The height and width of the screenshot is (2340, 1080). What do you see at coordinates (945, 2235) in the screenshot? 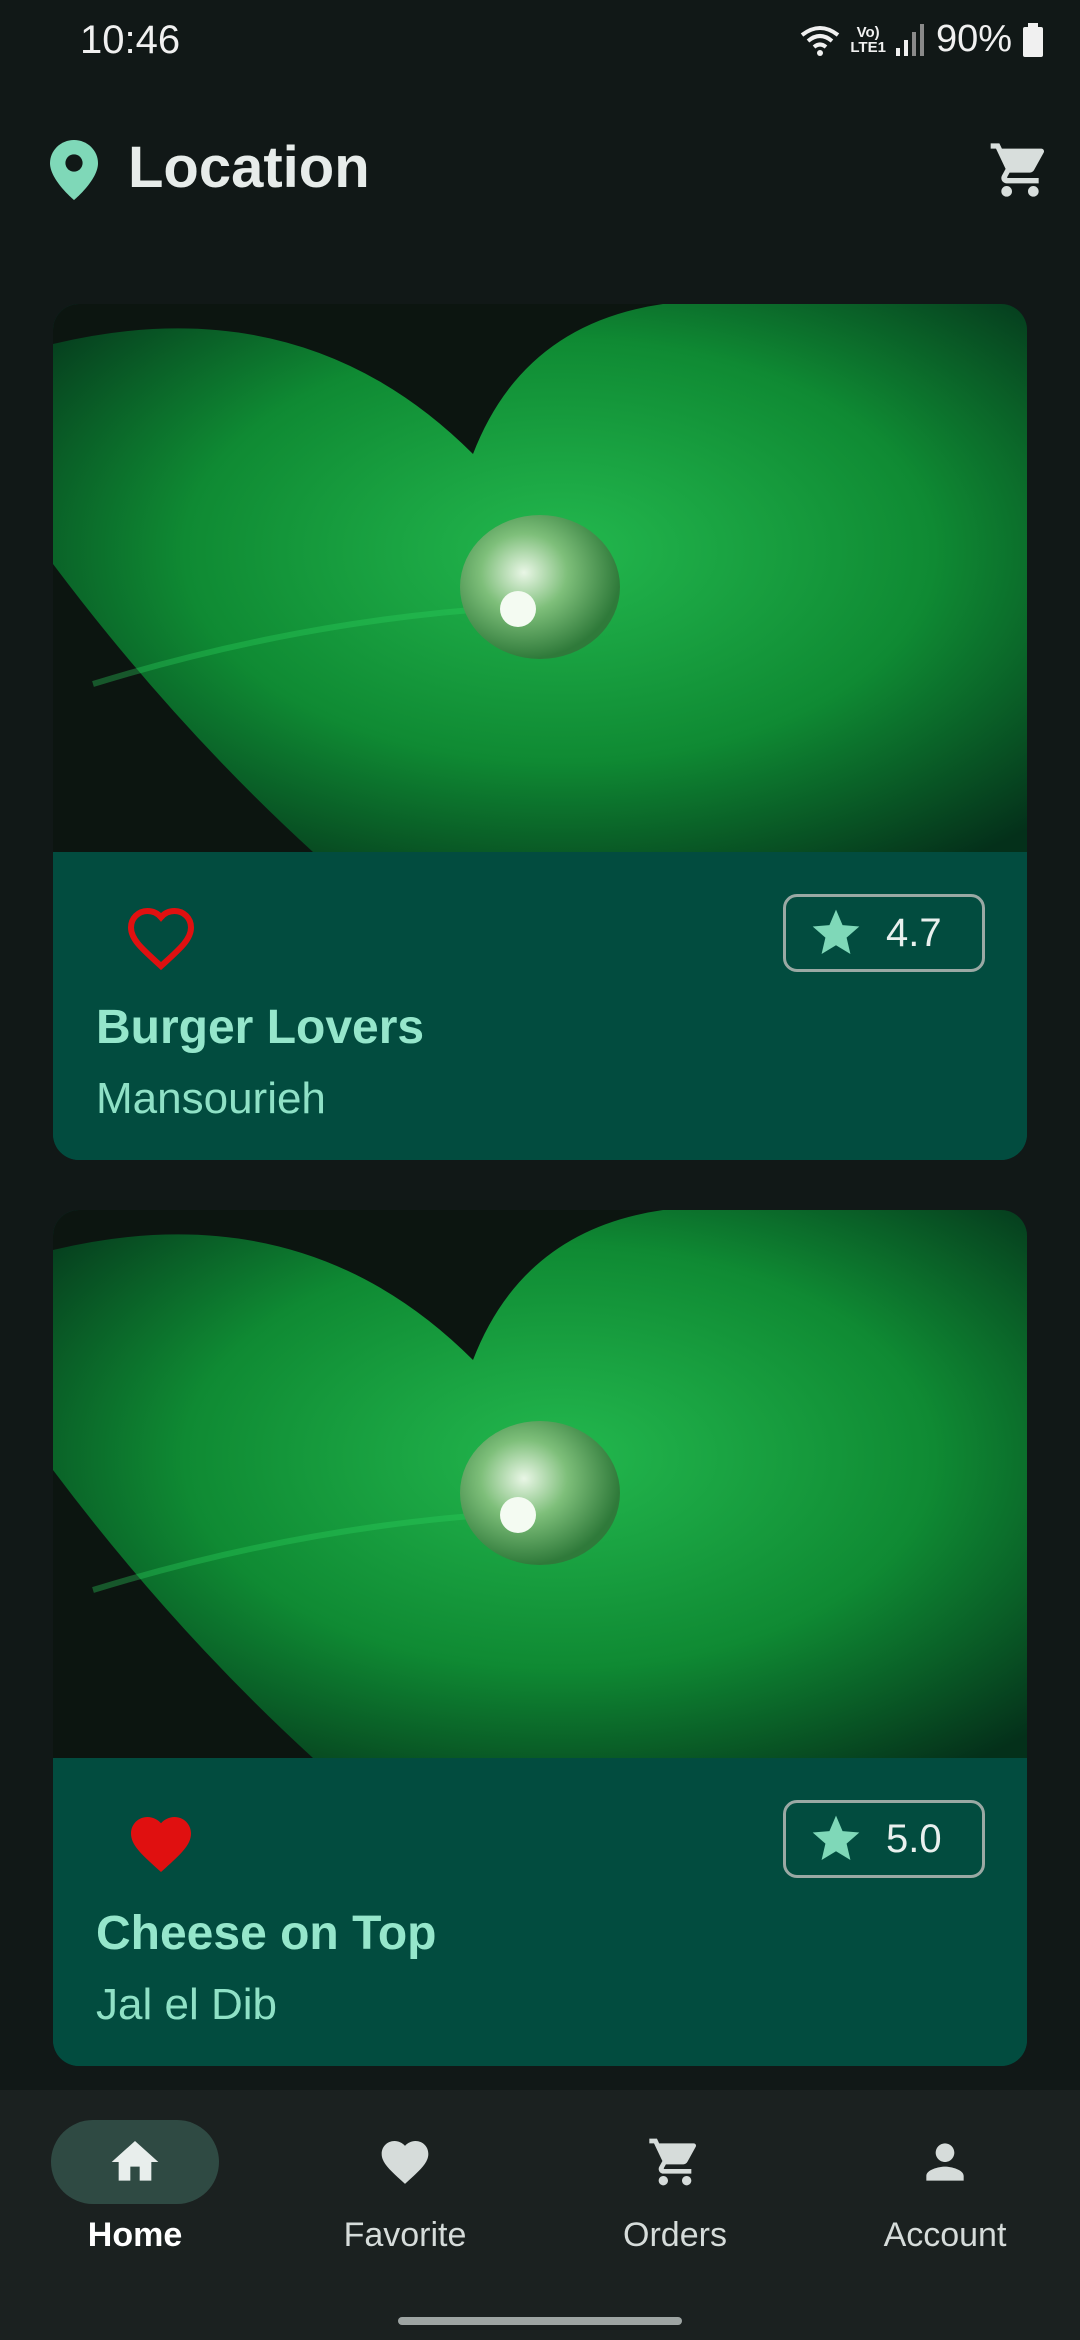
I see `nav-label: Account` at bounding box center [945, 2235].